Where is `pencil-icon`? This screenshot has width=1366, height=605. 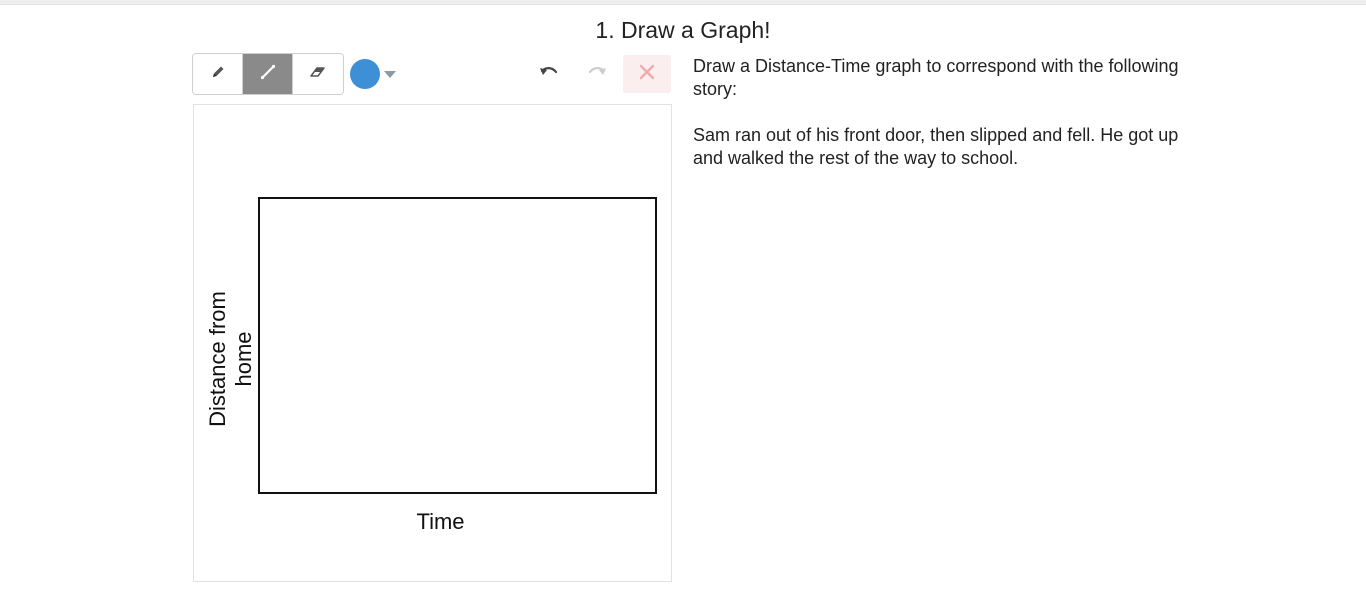 pencil-icon is located at coordinates (218, 74).